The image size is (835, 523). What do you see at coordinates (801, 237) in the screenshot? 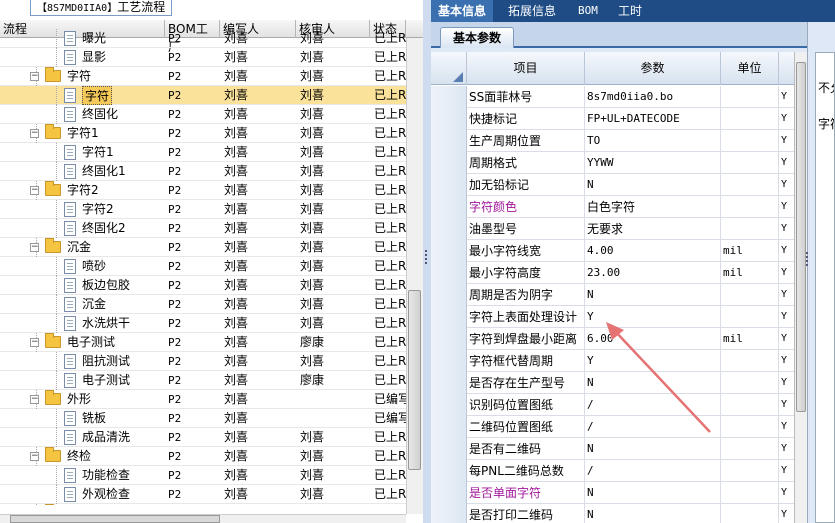
I see `grid-scroll-thumb` at bounding box center [801, 237].